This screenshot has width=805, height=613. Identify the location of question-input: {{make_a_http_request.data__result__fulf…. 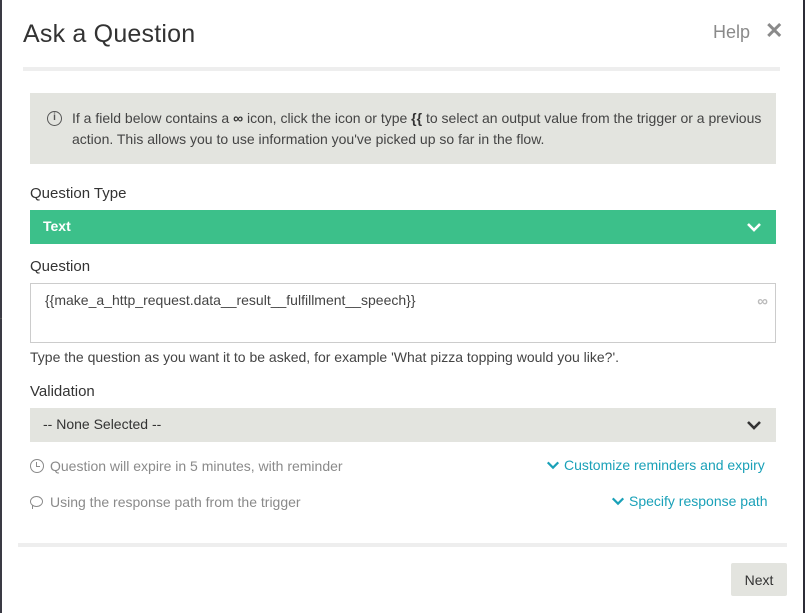
(403, 313).